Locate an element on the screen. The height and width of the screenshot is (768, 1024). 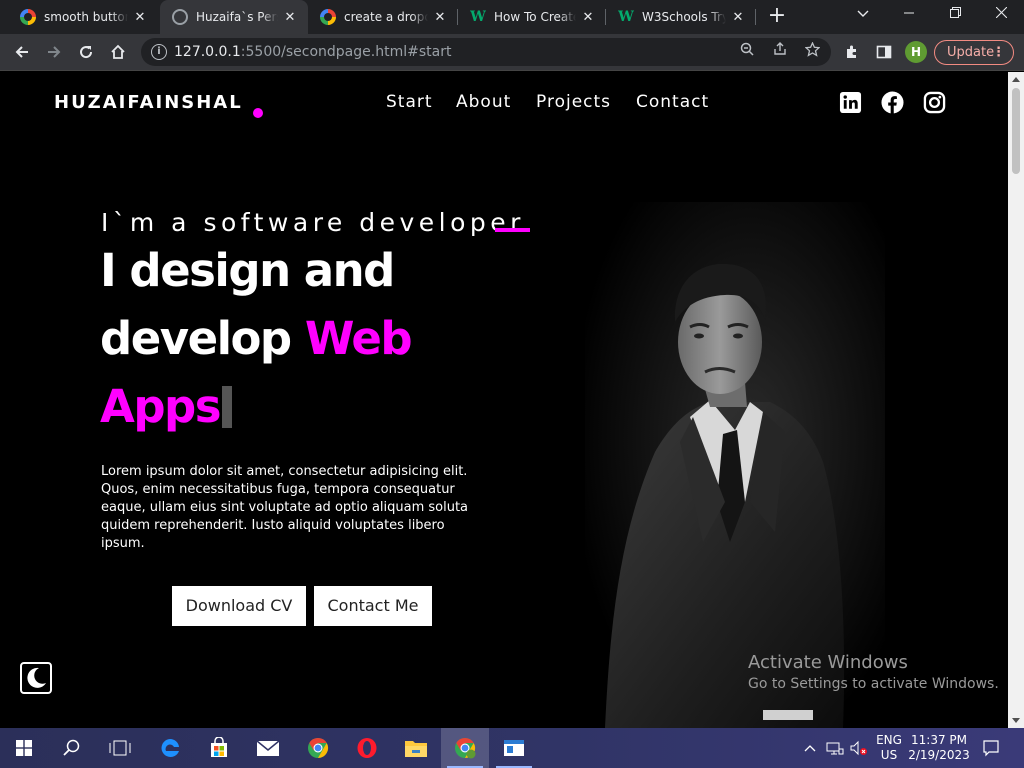
opera-taskbar-button is located at coordinates (367, 748).